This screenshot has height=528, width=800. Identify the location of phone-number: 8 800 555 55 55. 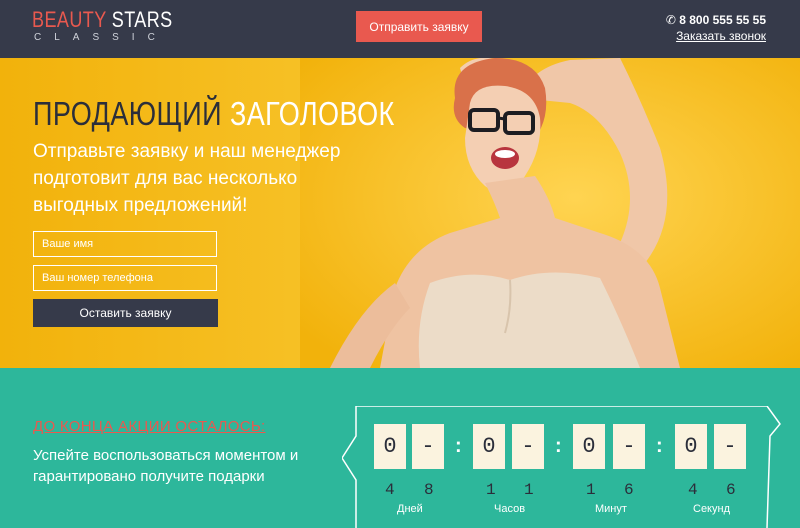
(722, 20).